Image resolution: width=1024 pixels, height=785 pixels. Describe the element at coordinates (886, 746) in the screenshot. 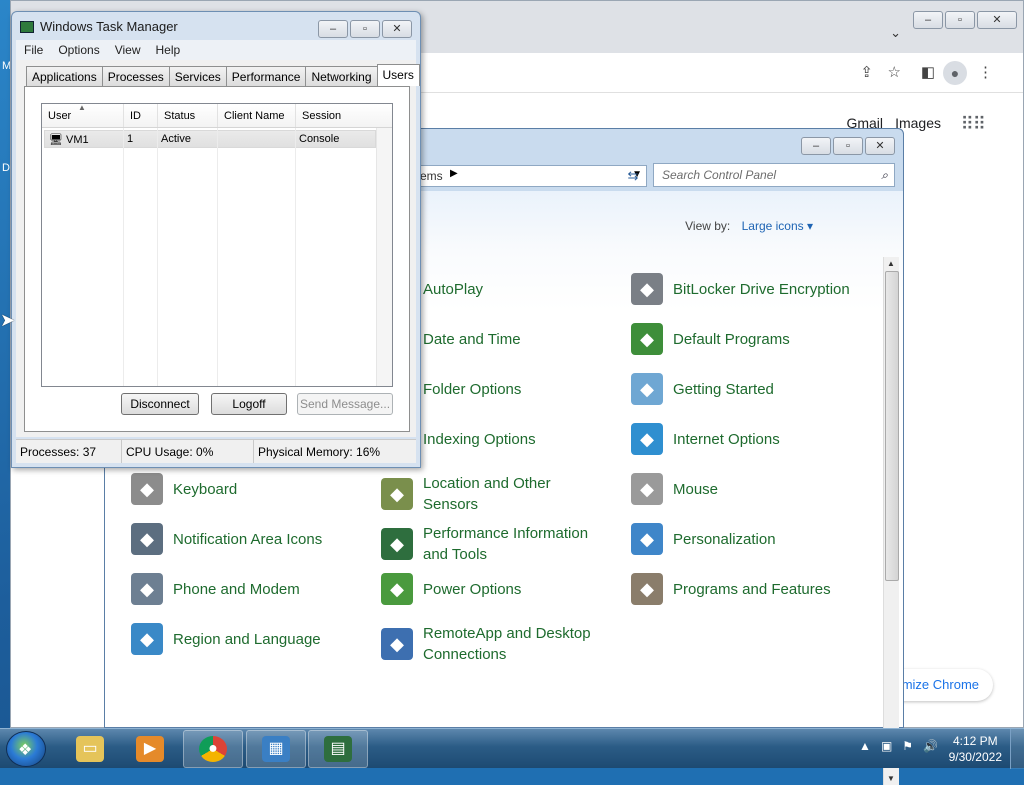

I see `network-icon: ▣` at that location.